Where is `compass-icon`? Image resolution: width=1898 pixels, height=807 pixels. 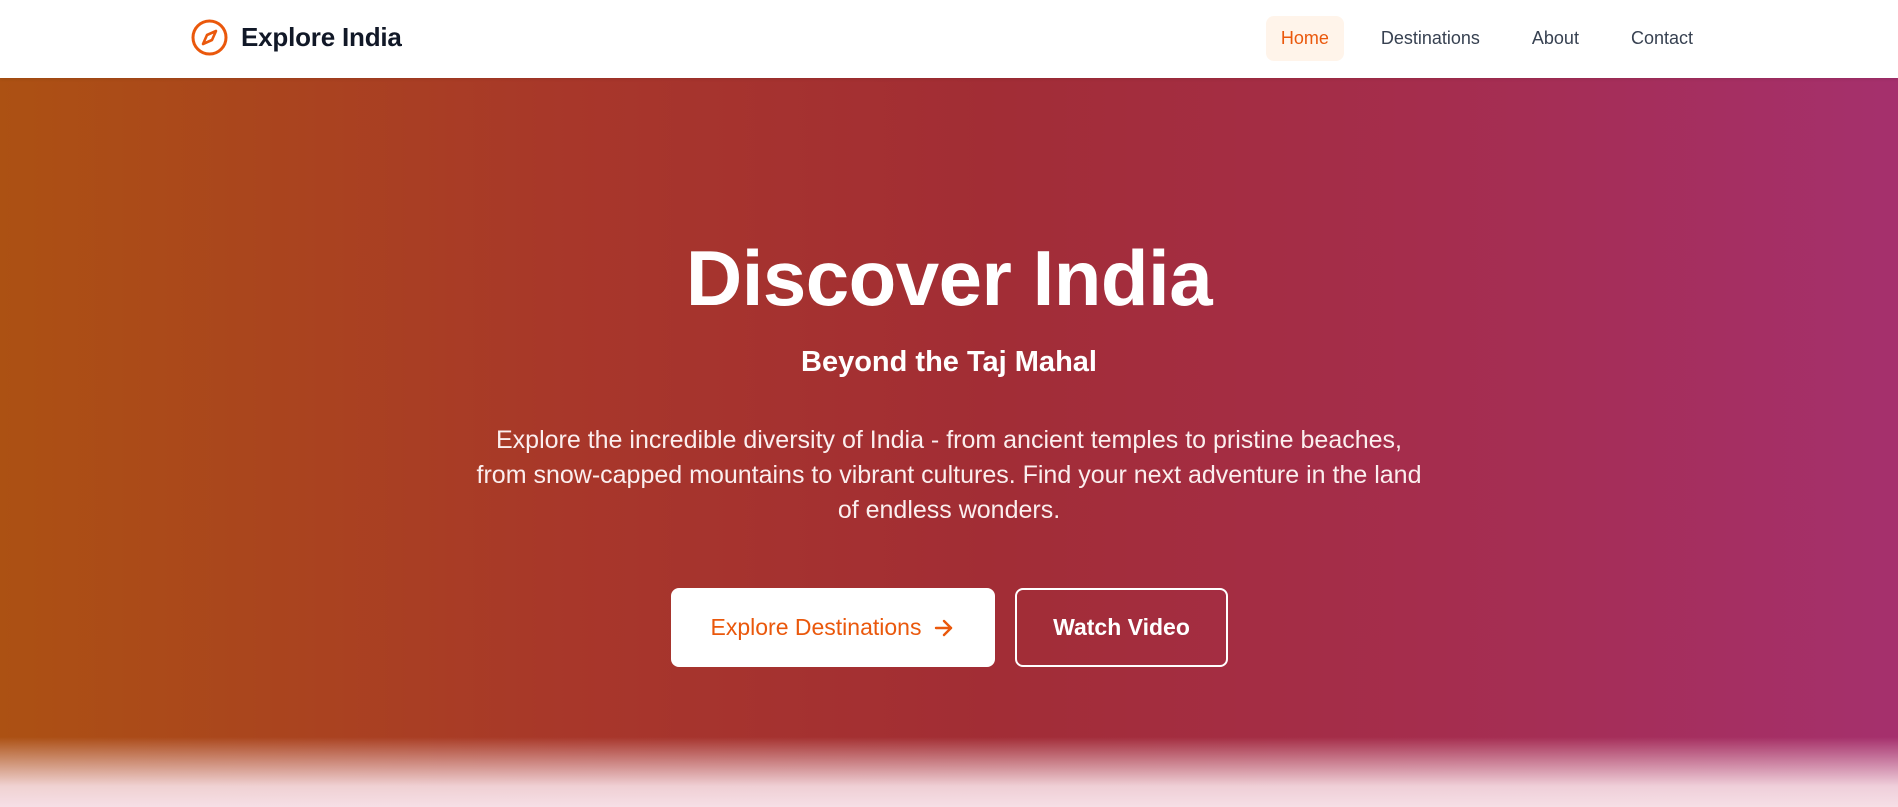
compass-icon is located at coordinates (209, 37).